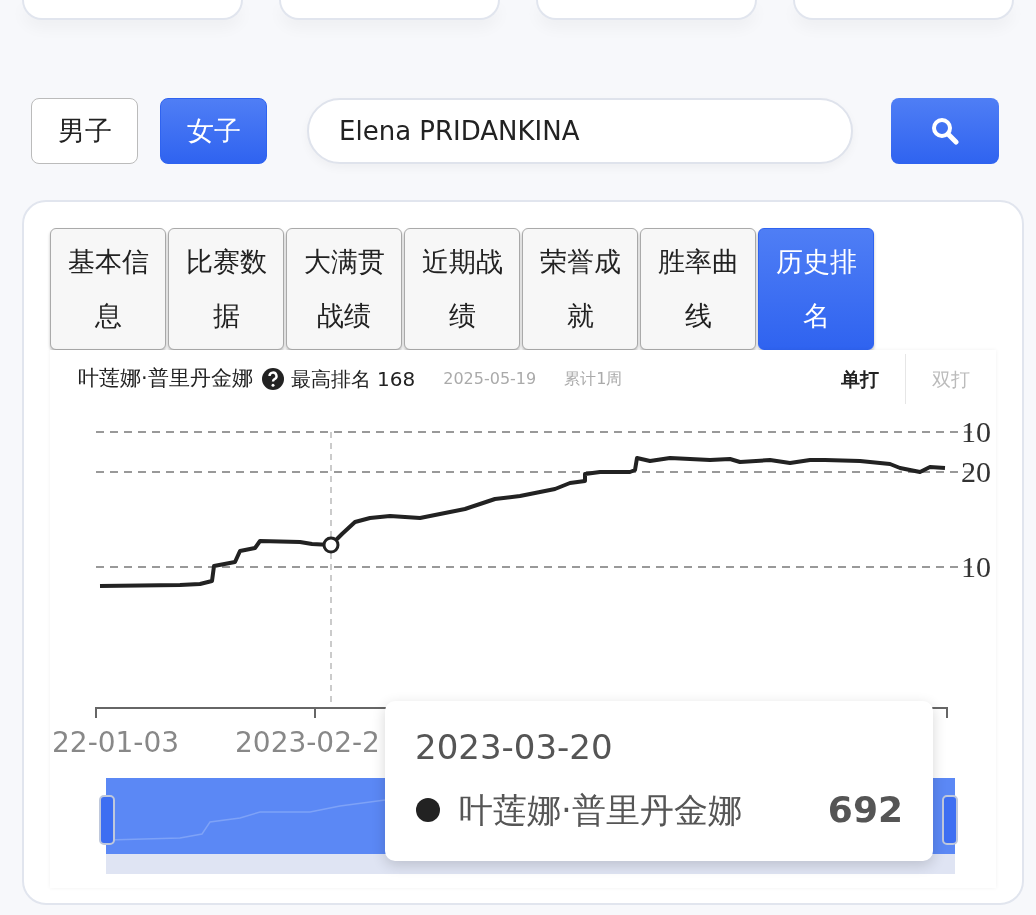  I want to click on best-rank: 最高排名 168, so click(353, 379).